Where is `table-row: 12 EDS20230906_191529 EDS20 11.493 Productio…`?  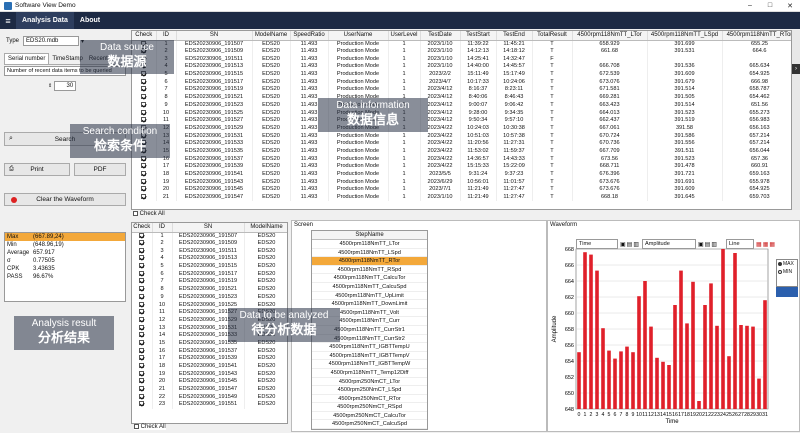 table-row: 12 EDS20230906_191529 EDS20 11.493 Productio… is located at coordinates (461, 128).